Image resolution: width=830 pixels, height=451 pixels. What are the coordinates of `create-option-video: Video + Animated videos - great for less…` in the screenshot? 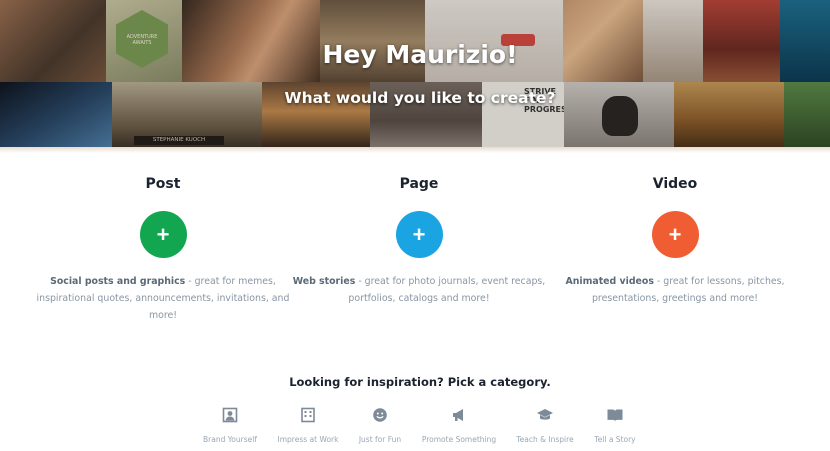 It's located at (675, 240).